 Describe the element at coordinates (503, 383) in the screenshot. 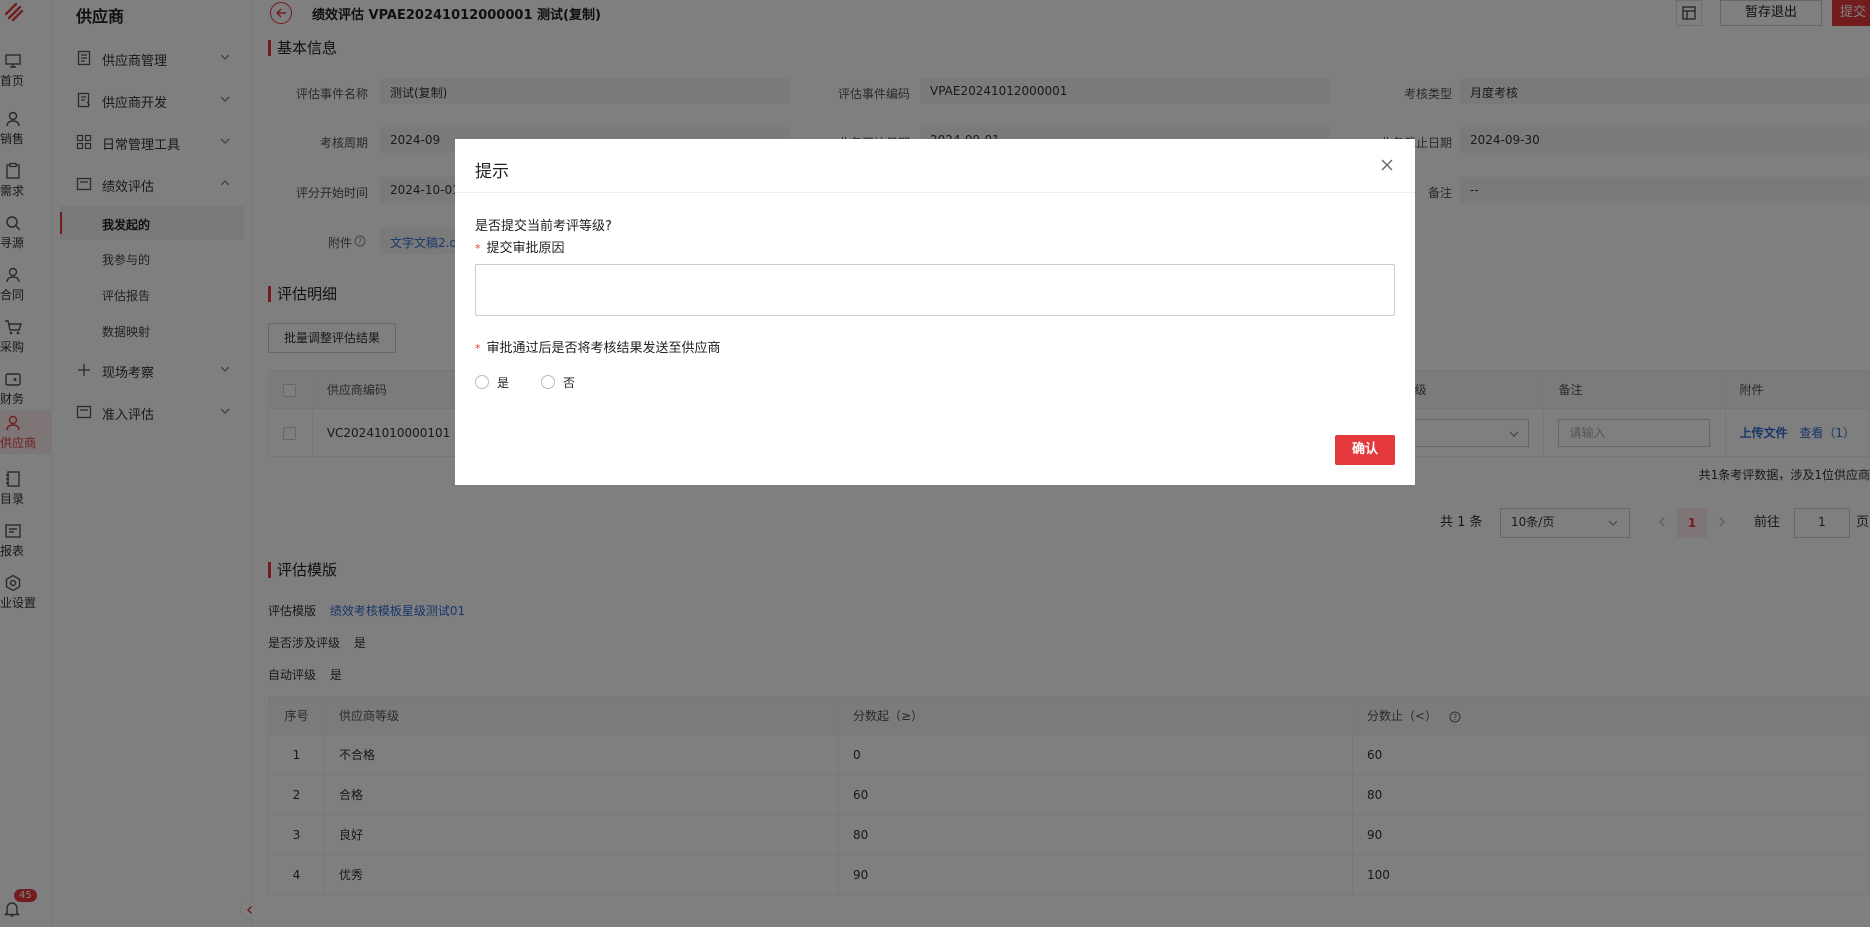

I see `radio-yes-label: 是` at that location.